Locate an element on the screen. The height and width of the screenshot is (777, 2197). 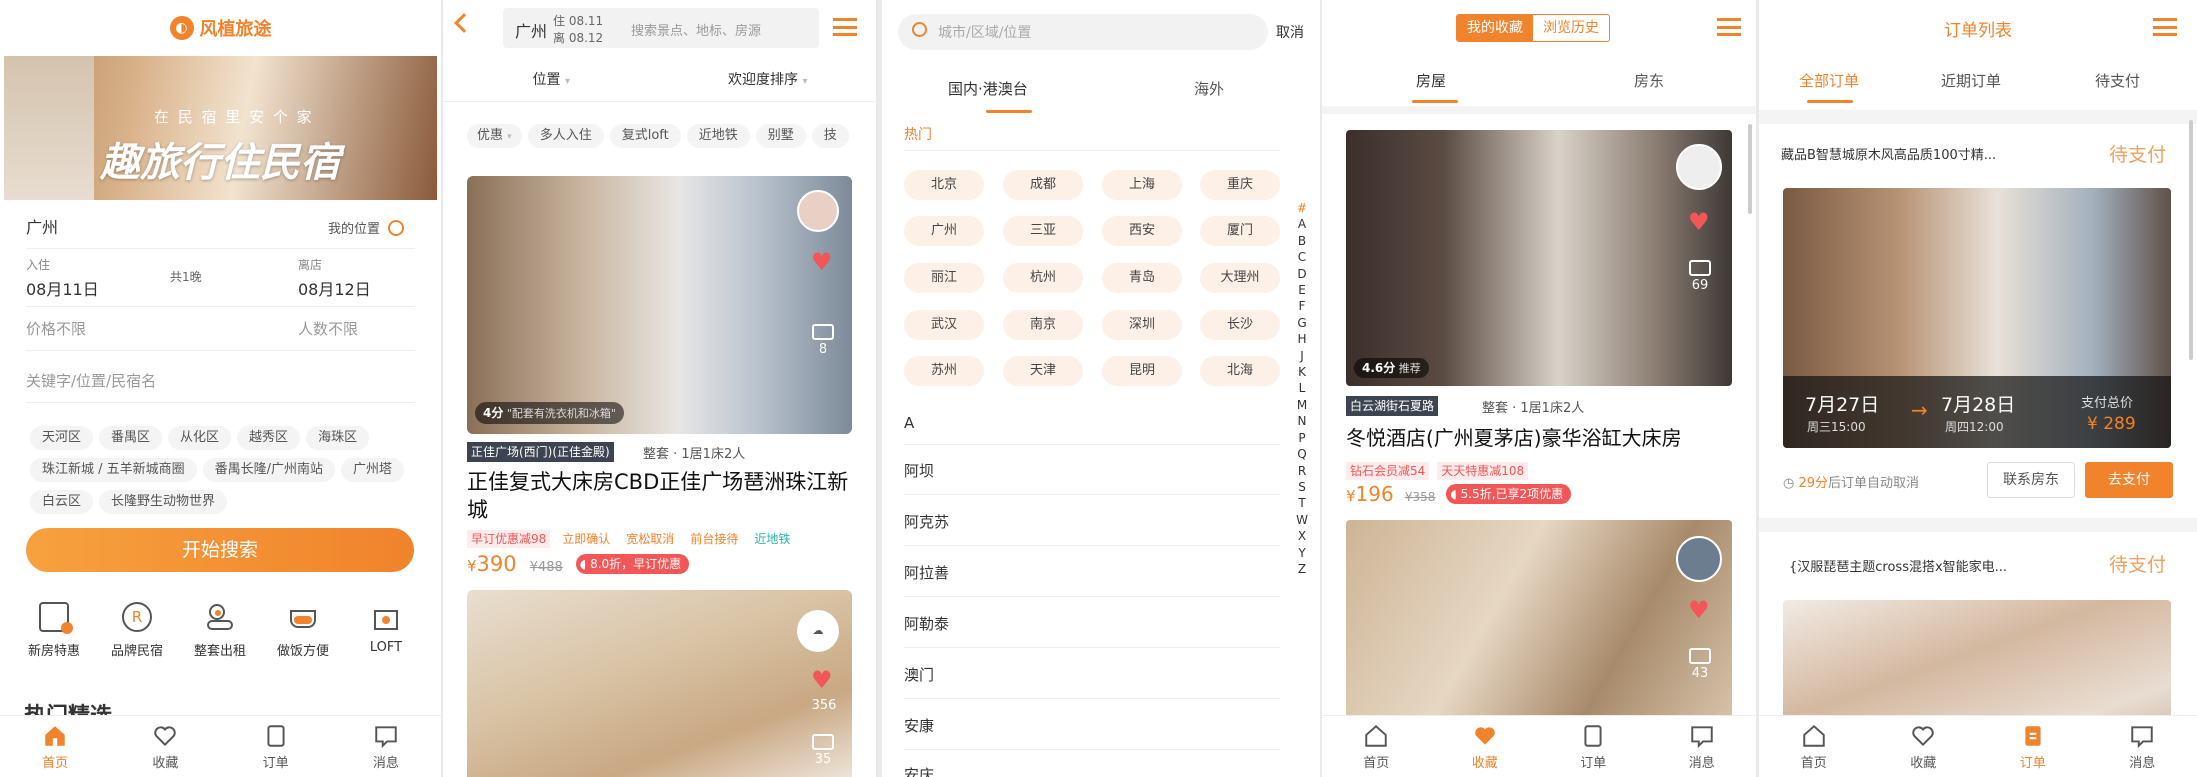
tab-houses: 房屋 is located at coordinates (1431, 80).